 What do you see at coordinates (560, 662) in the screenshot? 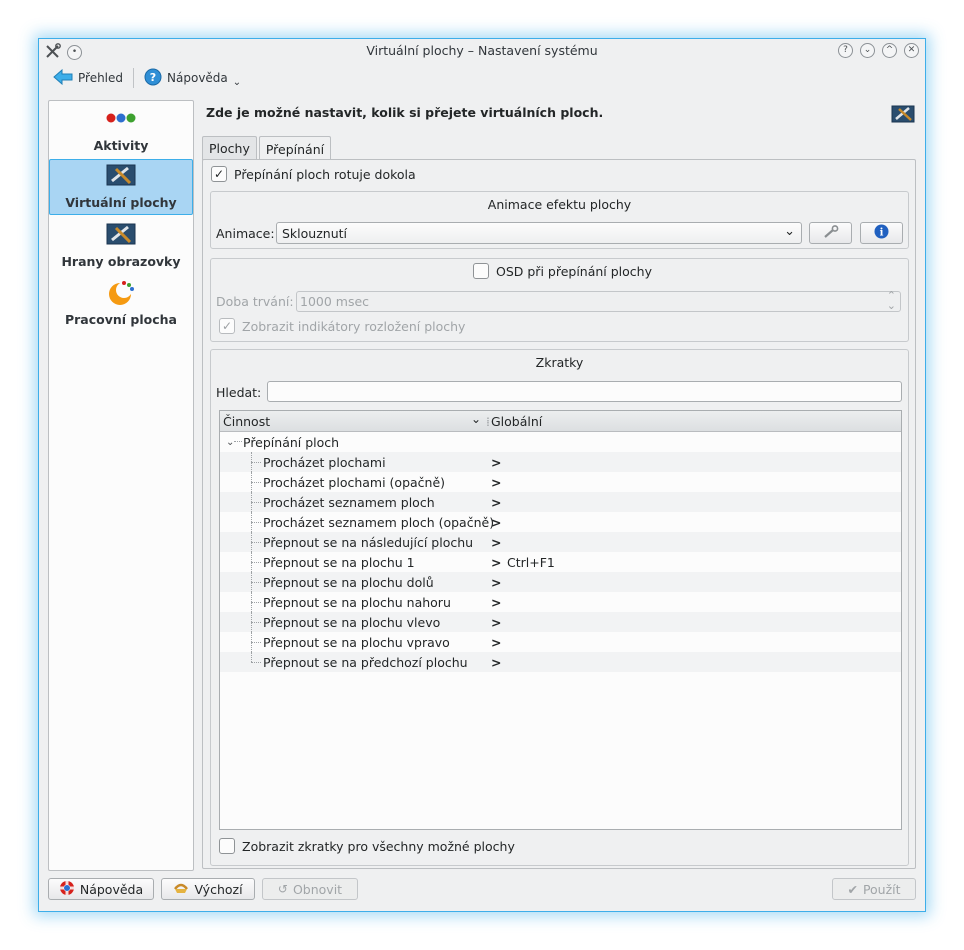
I see `tree-row: Přepnout se na předchozí plochu >` at bounding box center [560, 662].